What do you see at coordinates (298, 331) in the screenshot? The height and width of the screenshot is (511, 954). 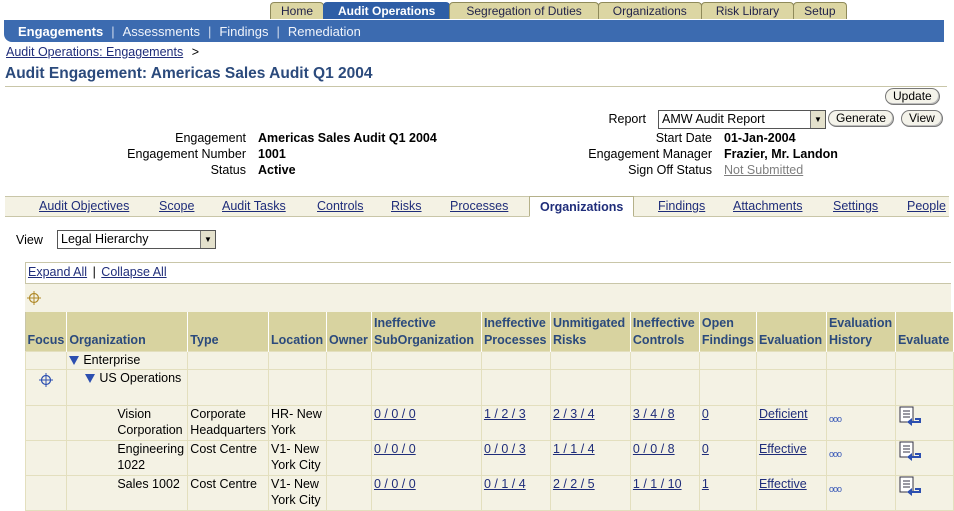 I see `col-location: Location` at bounding box center [298, 331].